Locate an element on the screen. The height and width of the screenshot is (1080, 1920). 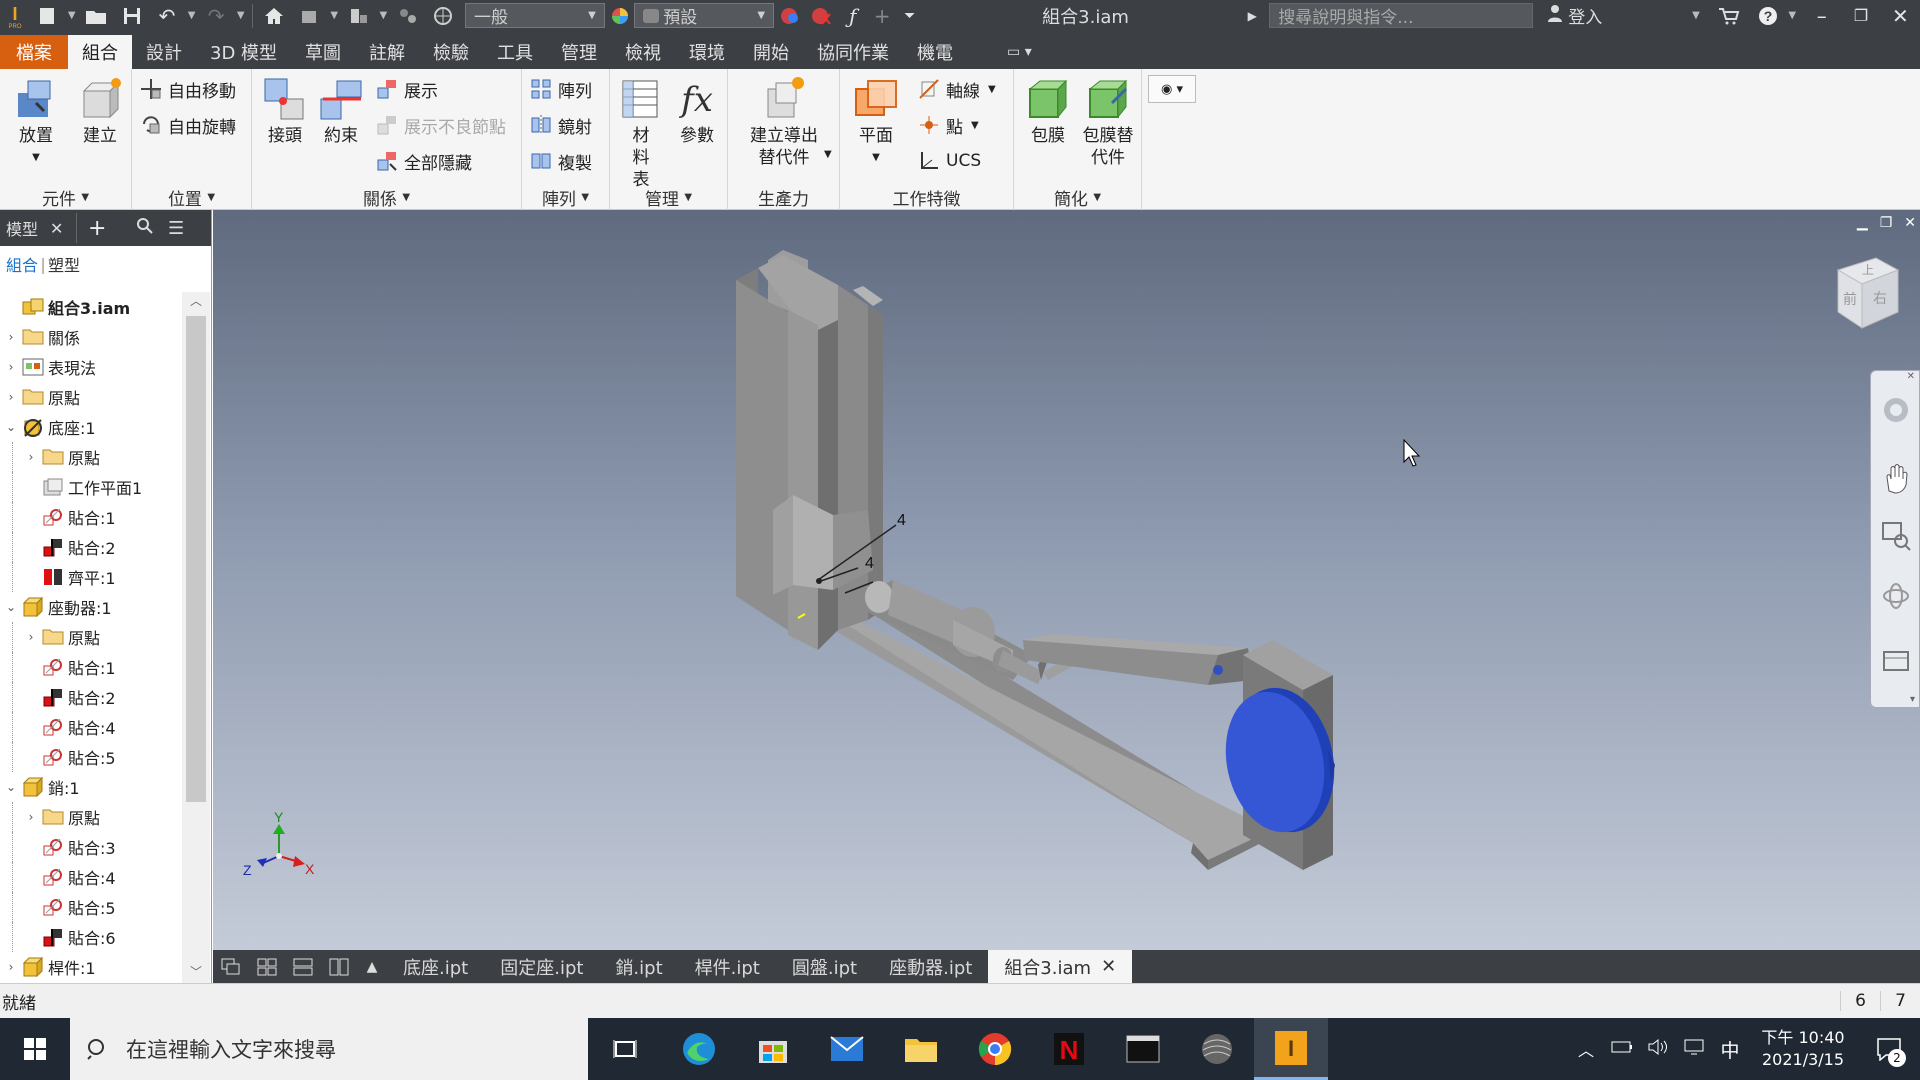
inventor-logo-icon: I PRO is located at coordinates (14, 15).